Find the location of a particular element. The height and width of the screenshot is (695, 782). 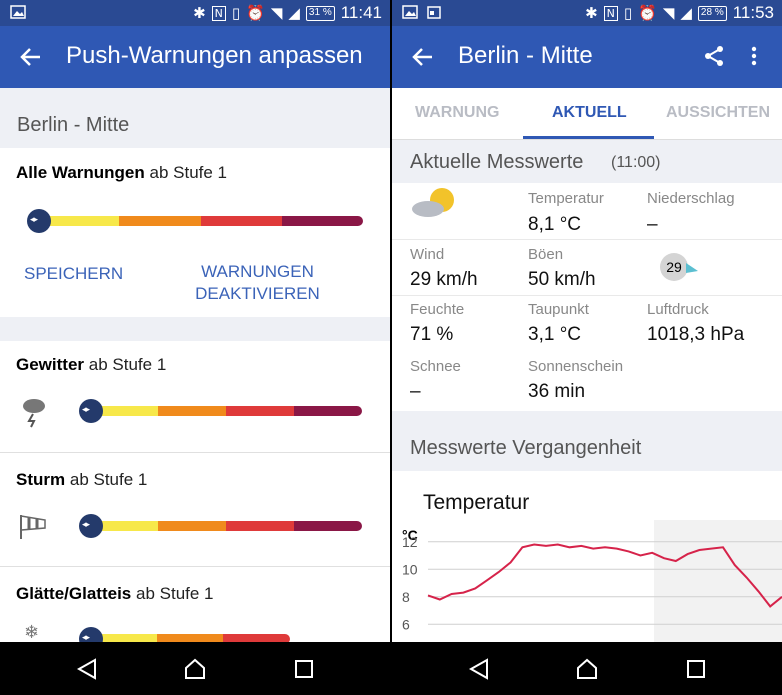

gusts-label: Böen is located at coordinates (546, 254).